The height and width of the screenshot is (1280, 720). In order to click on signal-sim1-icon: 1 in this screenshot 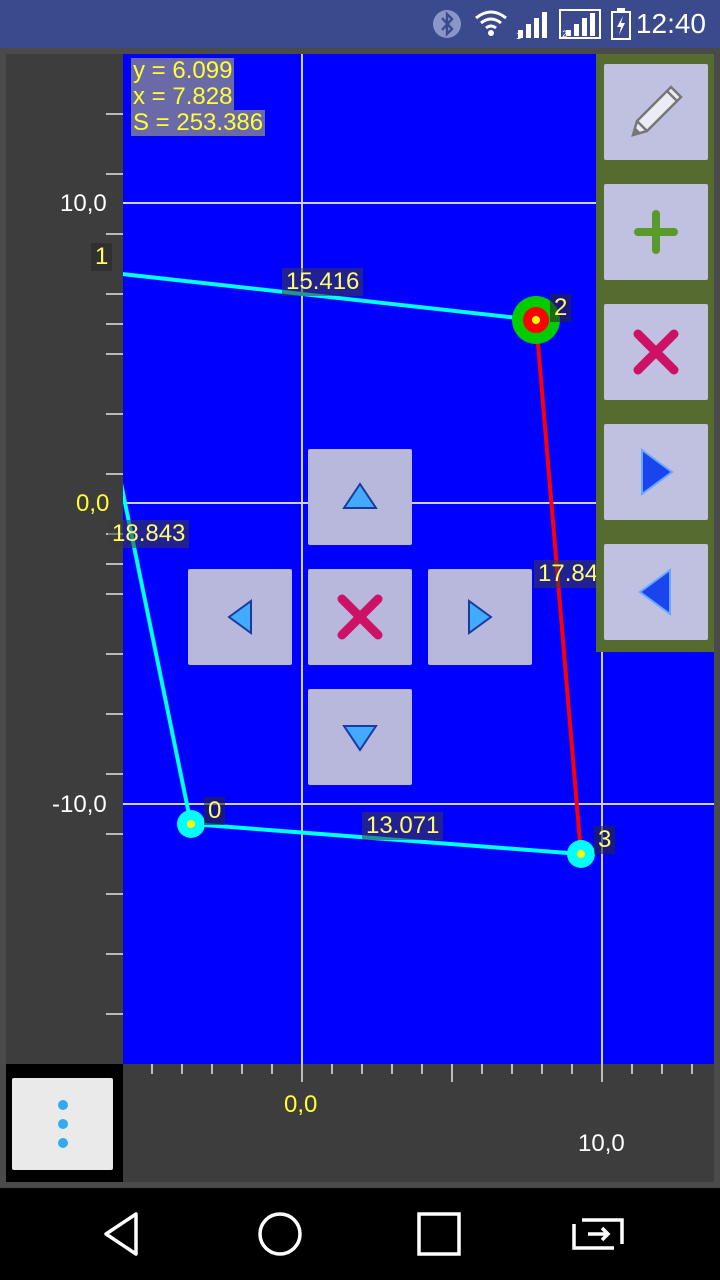, I will do `click(534, 26)`.